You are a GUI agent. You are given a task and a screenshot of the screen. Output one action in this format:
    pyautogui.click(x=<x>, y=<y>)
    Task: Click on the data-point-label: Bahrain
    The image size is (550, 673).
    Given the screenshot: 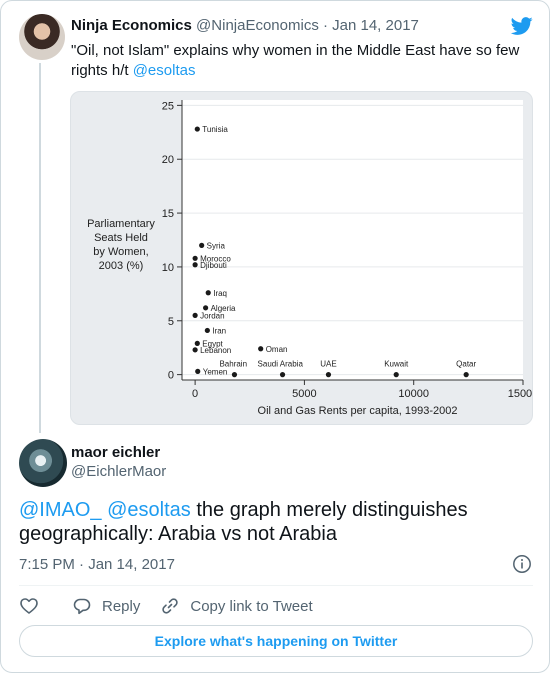 What is the action you would take?
    pyautogui.click(x=233, y=364)
    